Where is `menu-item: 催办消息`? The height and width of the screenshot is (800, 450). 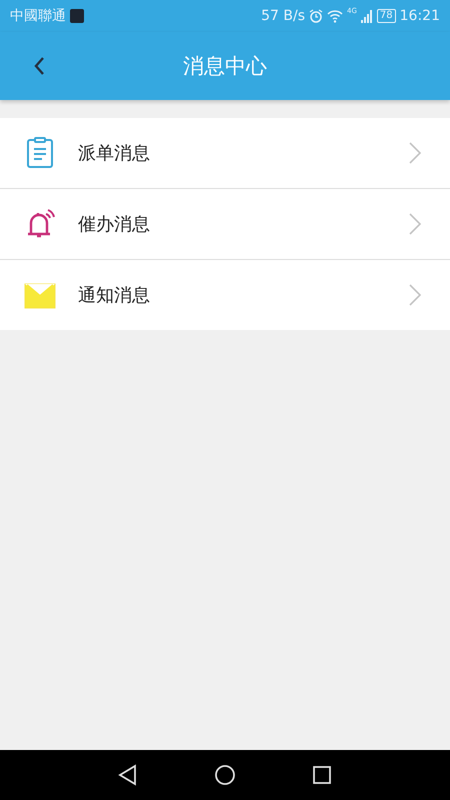
menu-item: 催办消息 is located at coordinates (225, 224).